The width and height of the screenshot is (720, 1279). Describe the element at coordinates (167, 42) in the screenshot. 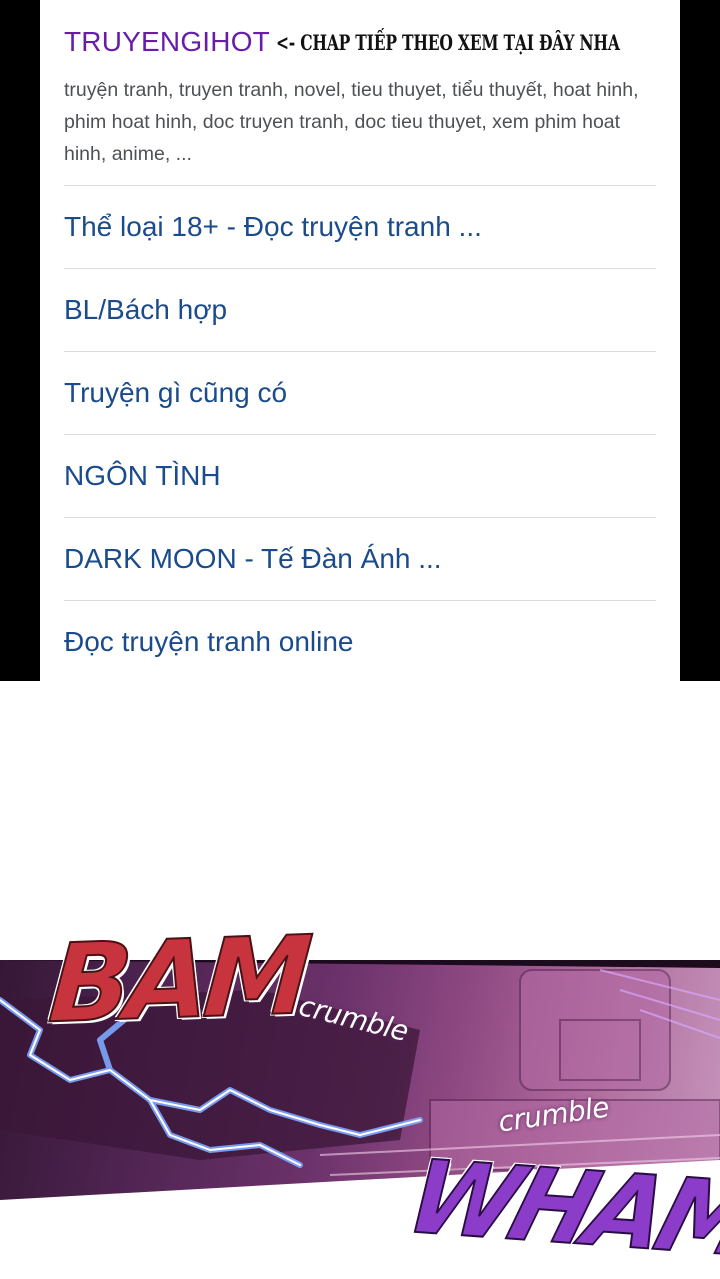

I see `result-title-link: TRUYENGIHOT` at that location.